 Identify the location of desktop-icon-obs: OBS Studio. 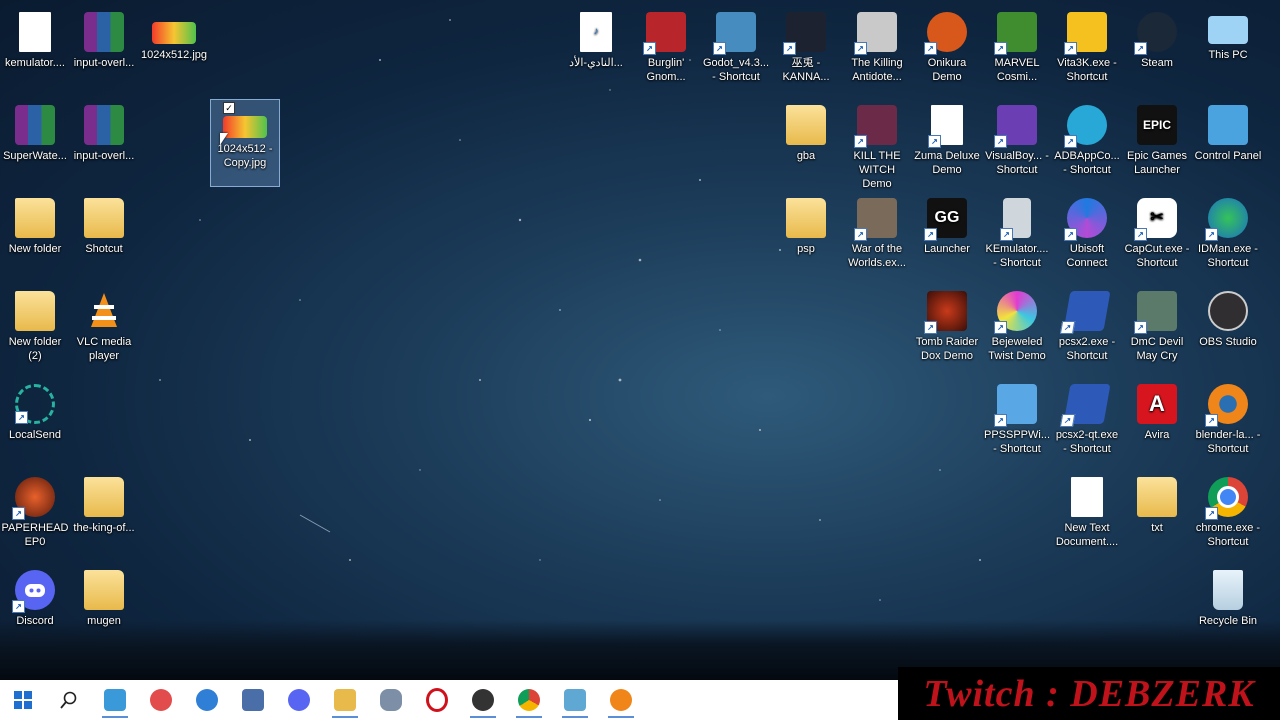
(1228, 329).